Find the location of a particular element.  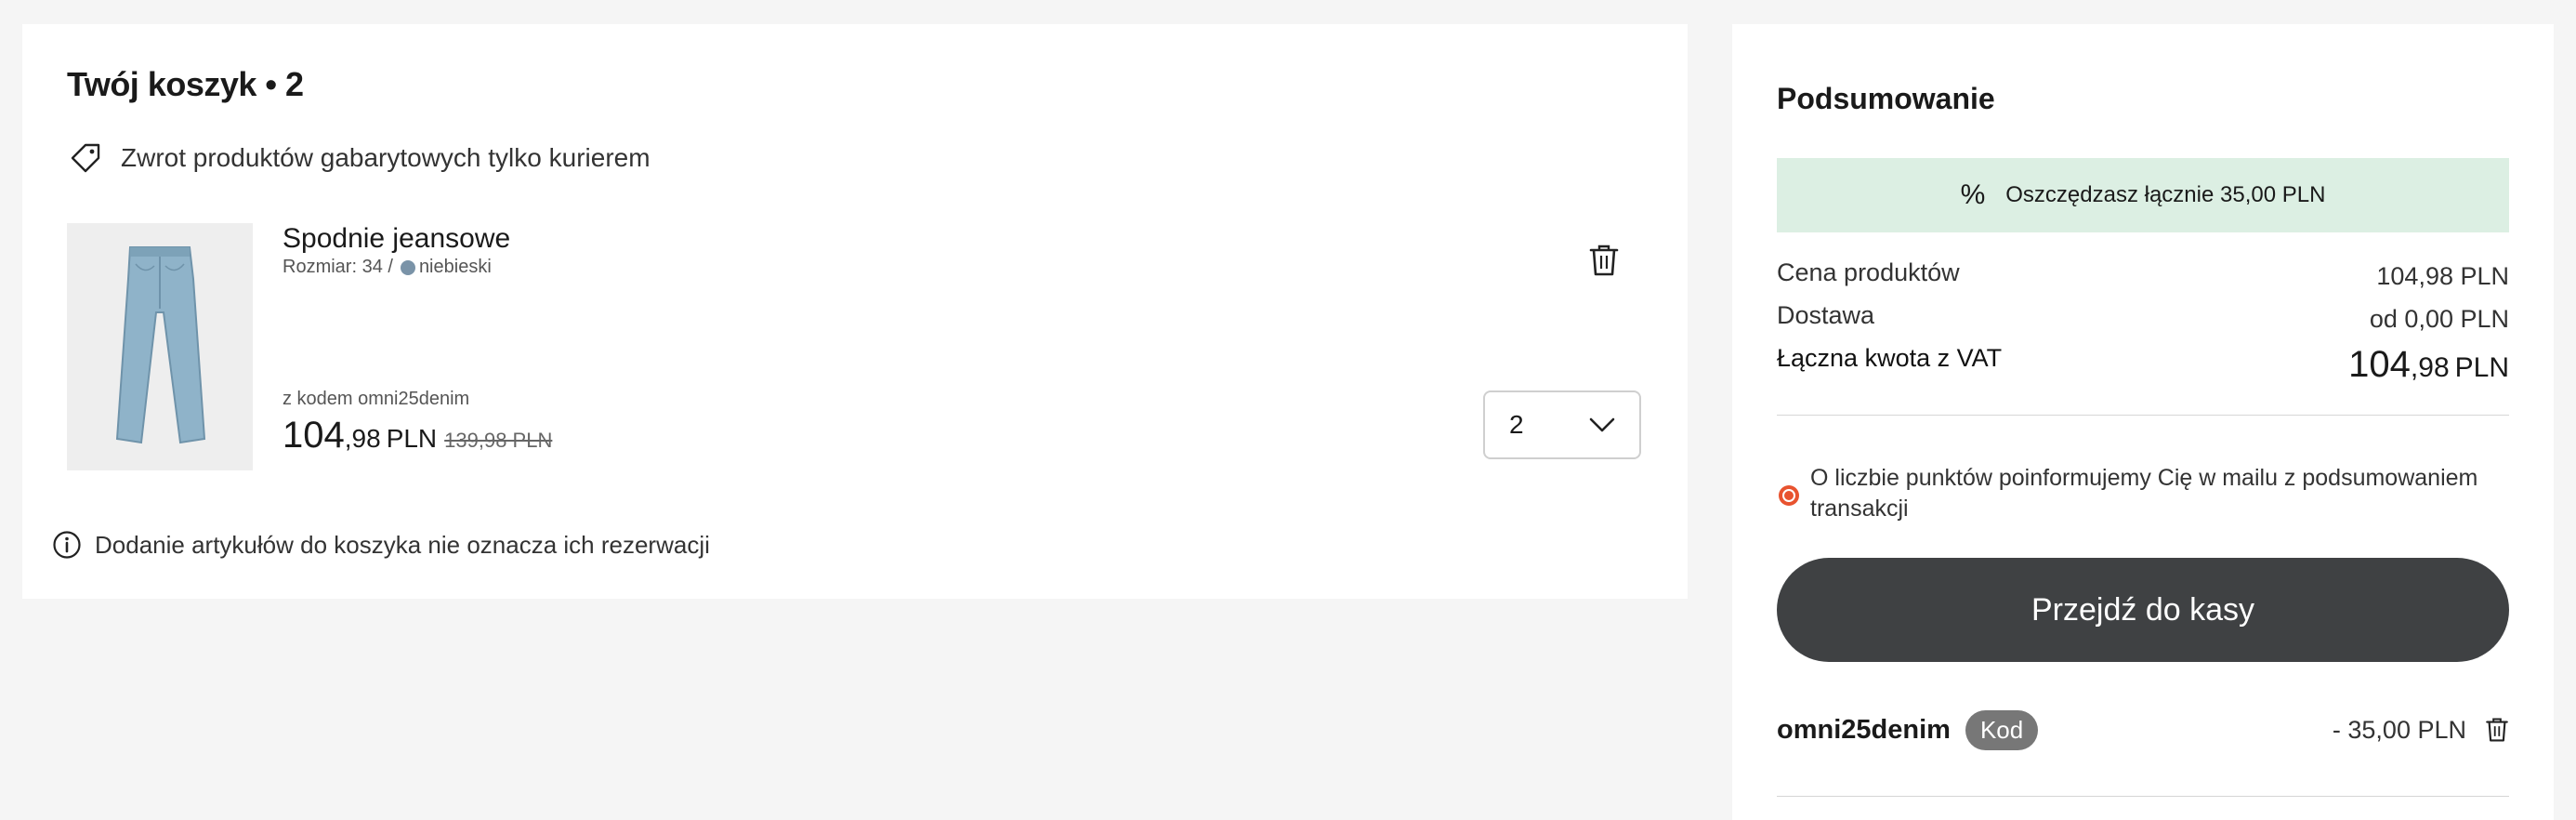

product-color: niebieski is located at coordinates (455, 267).